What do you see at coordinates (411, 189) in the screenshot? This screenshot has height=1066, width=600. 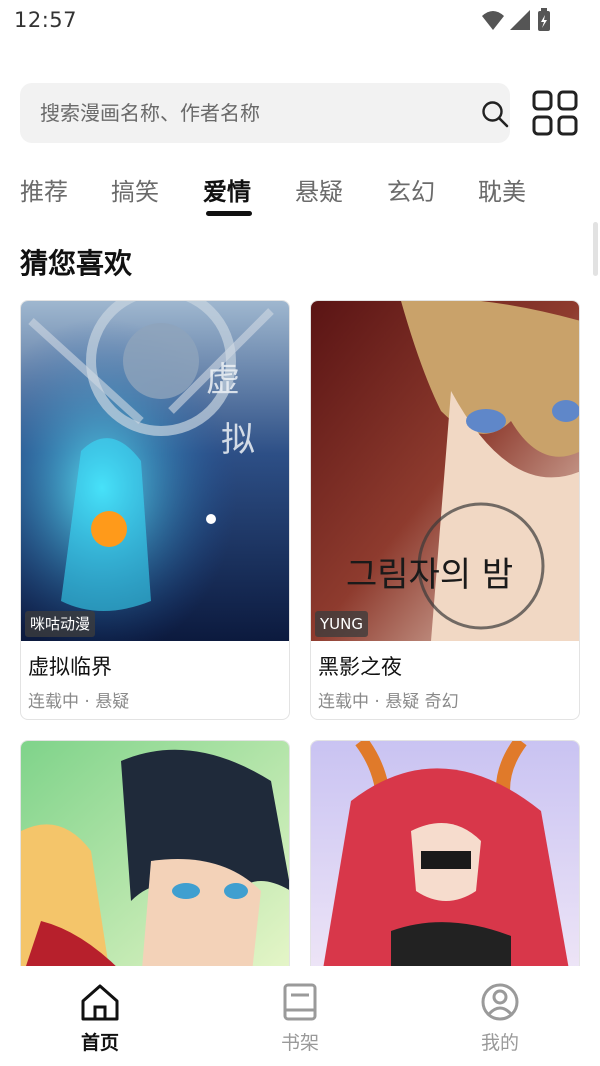 I see `tab-fantasy: 玄幻` at bounding box center [411, 189].